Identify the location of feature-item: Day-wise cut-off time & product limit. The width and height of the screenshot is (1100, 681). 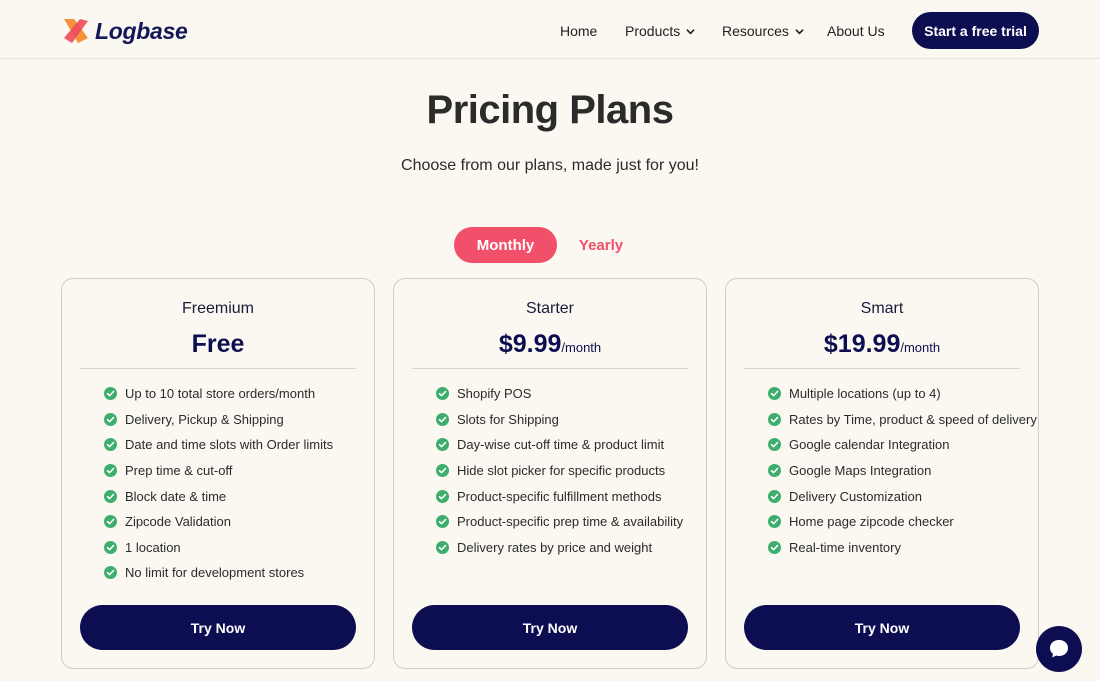
(559, 445).